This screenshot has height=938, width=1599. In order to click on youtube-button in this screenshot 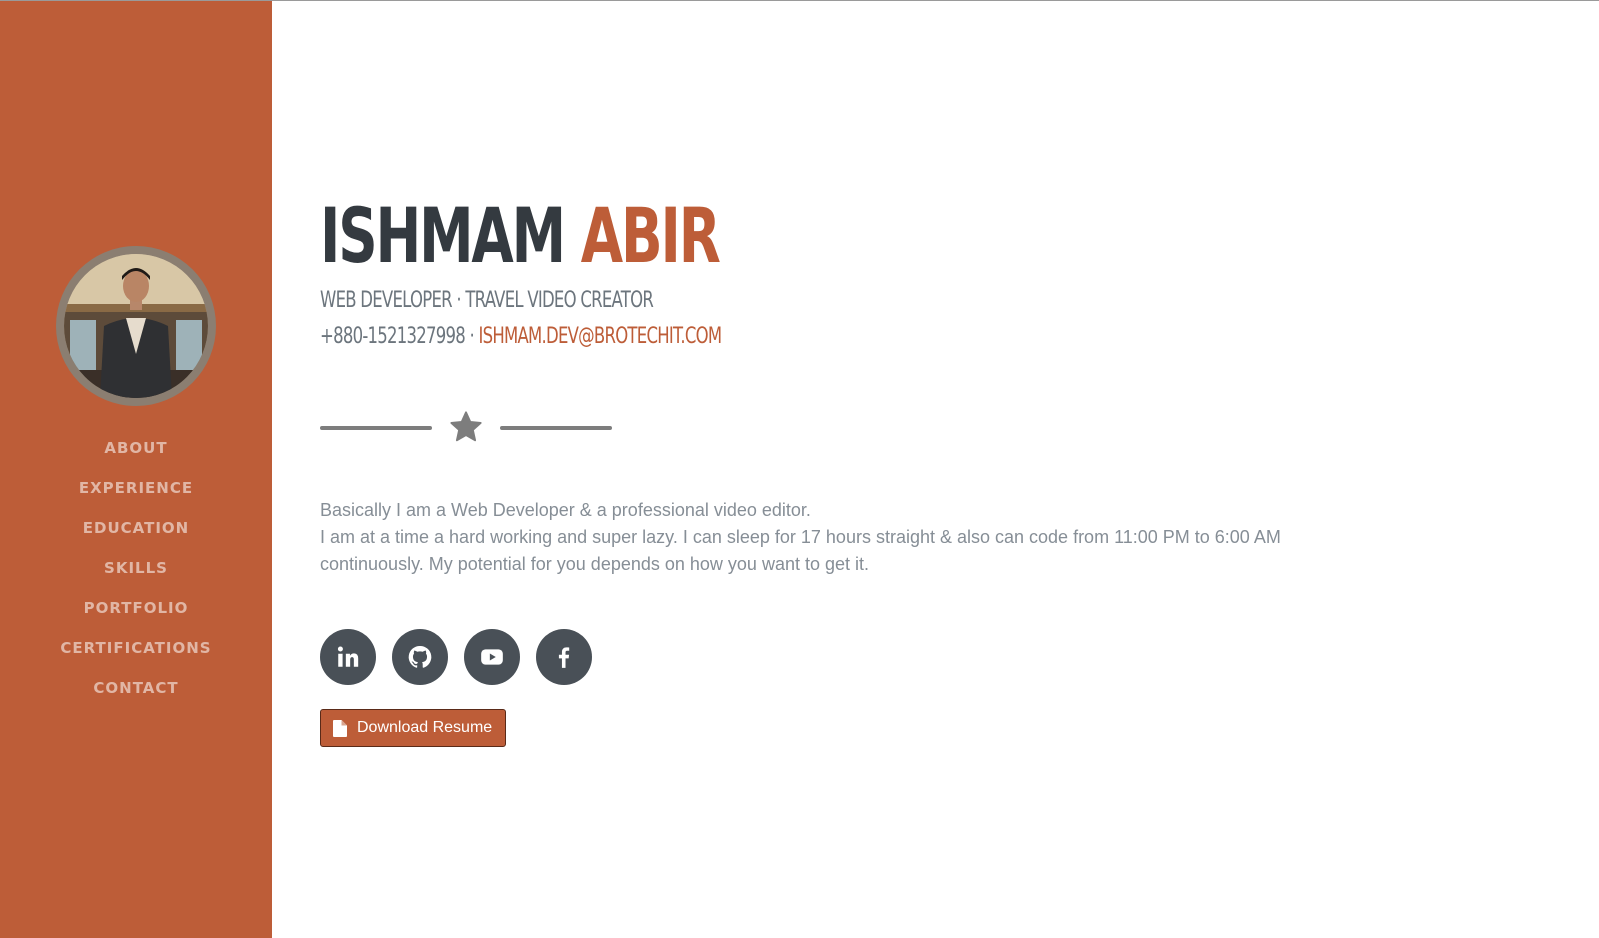, I will do `click(492, 657)`.